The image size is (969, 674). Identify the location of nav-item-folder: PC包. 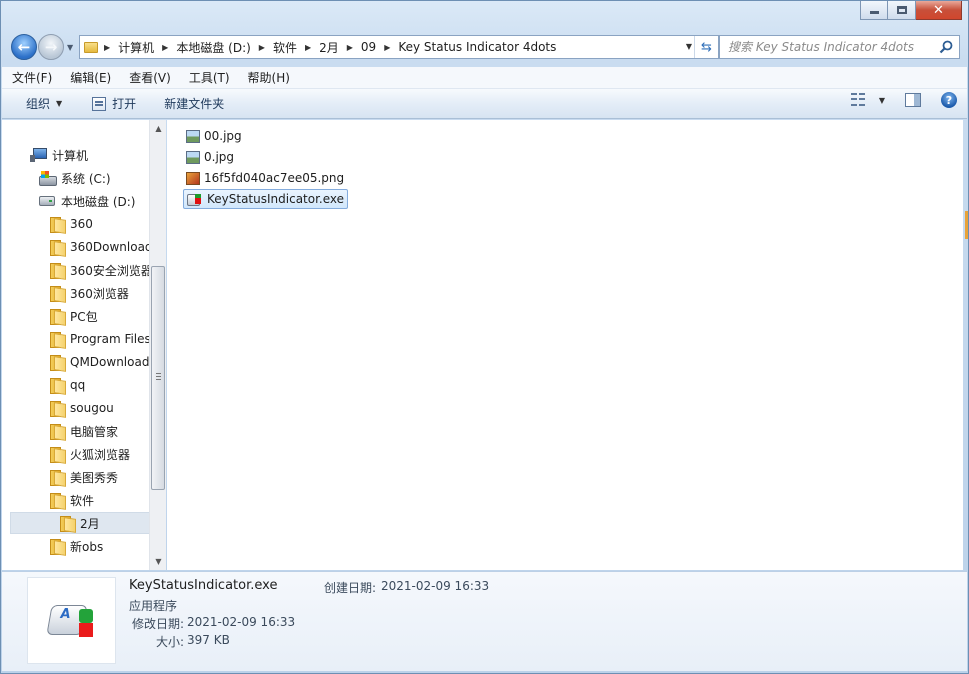
(74, 316).